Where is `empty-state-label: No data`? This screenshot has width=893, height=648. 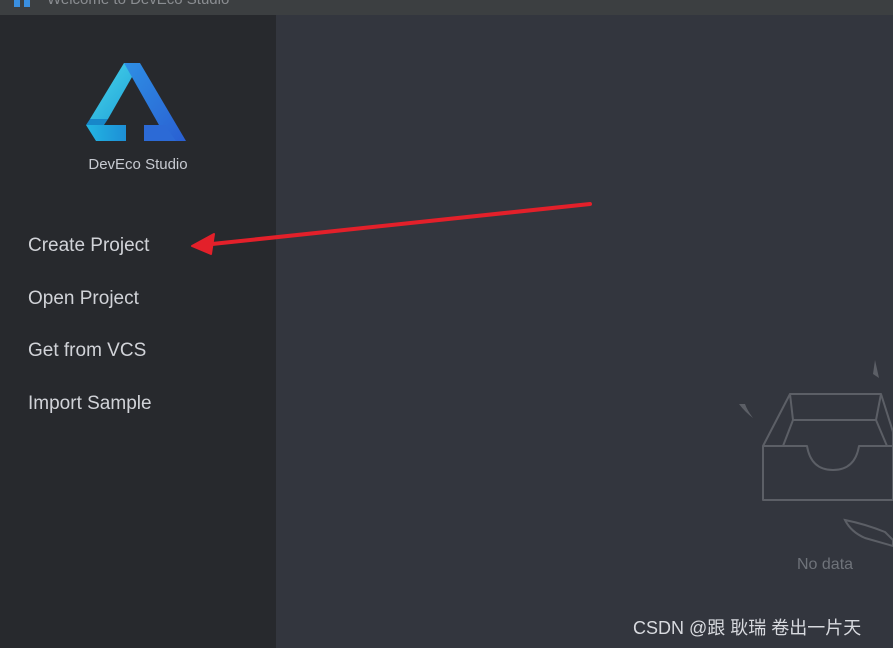 empty-state-label: No data is located at coordinates (825, 564).